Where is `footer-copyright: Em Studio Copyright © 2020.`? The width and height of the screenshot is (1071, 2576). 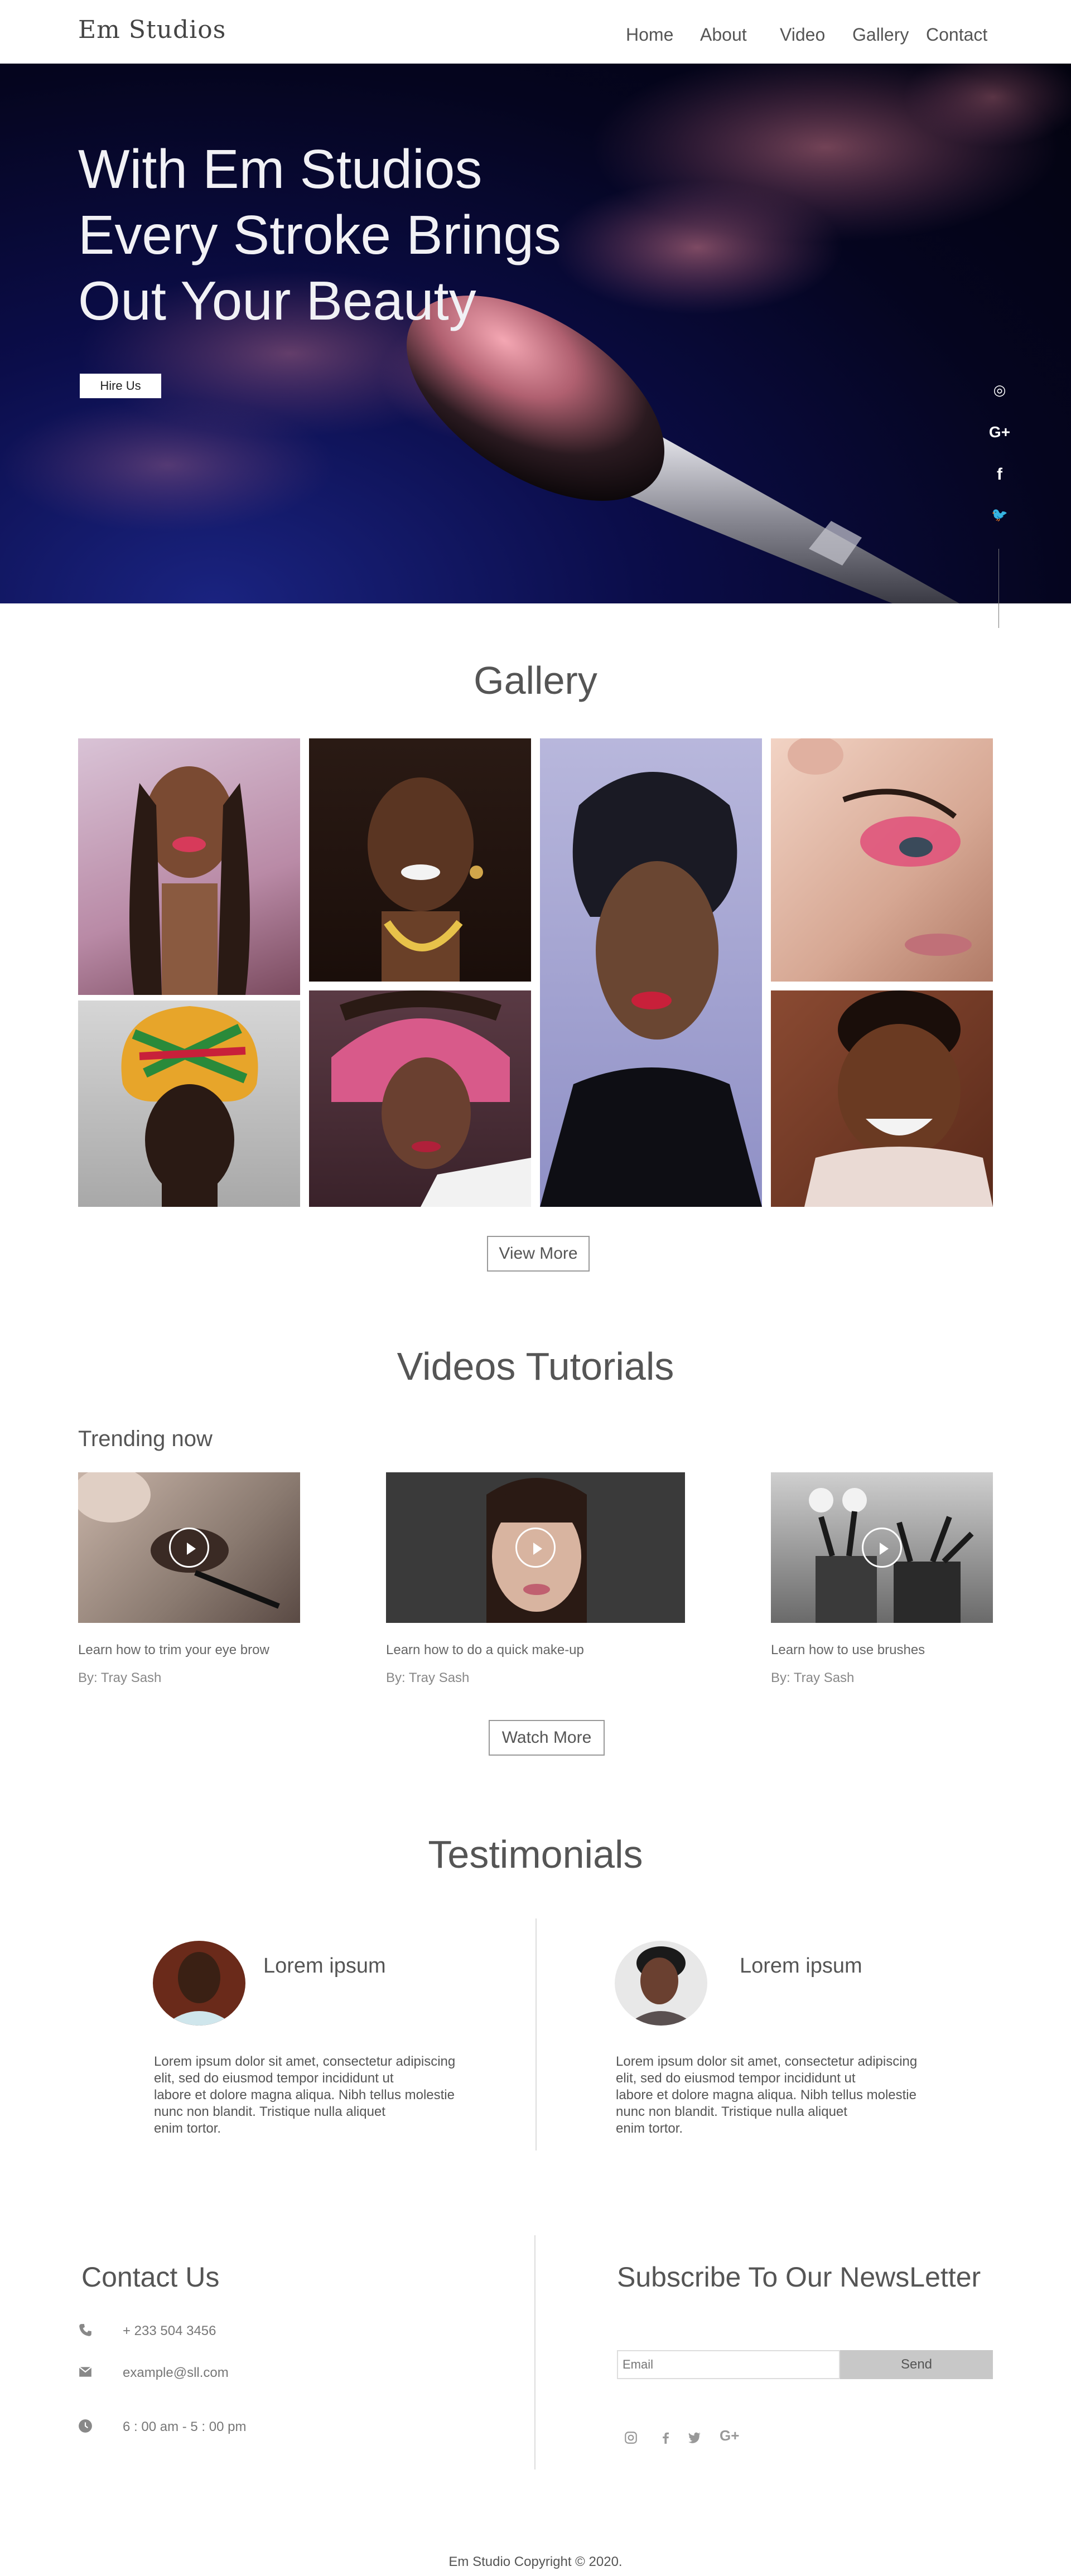 footer-copyright: Em Studio Copyright © 2020. is located at coordinates (535, 2561).